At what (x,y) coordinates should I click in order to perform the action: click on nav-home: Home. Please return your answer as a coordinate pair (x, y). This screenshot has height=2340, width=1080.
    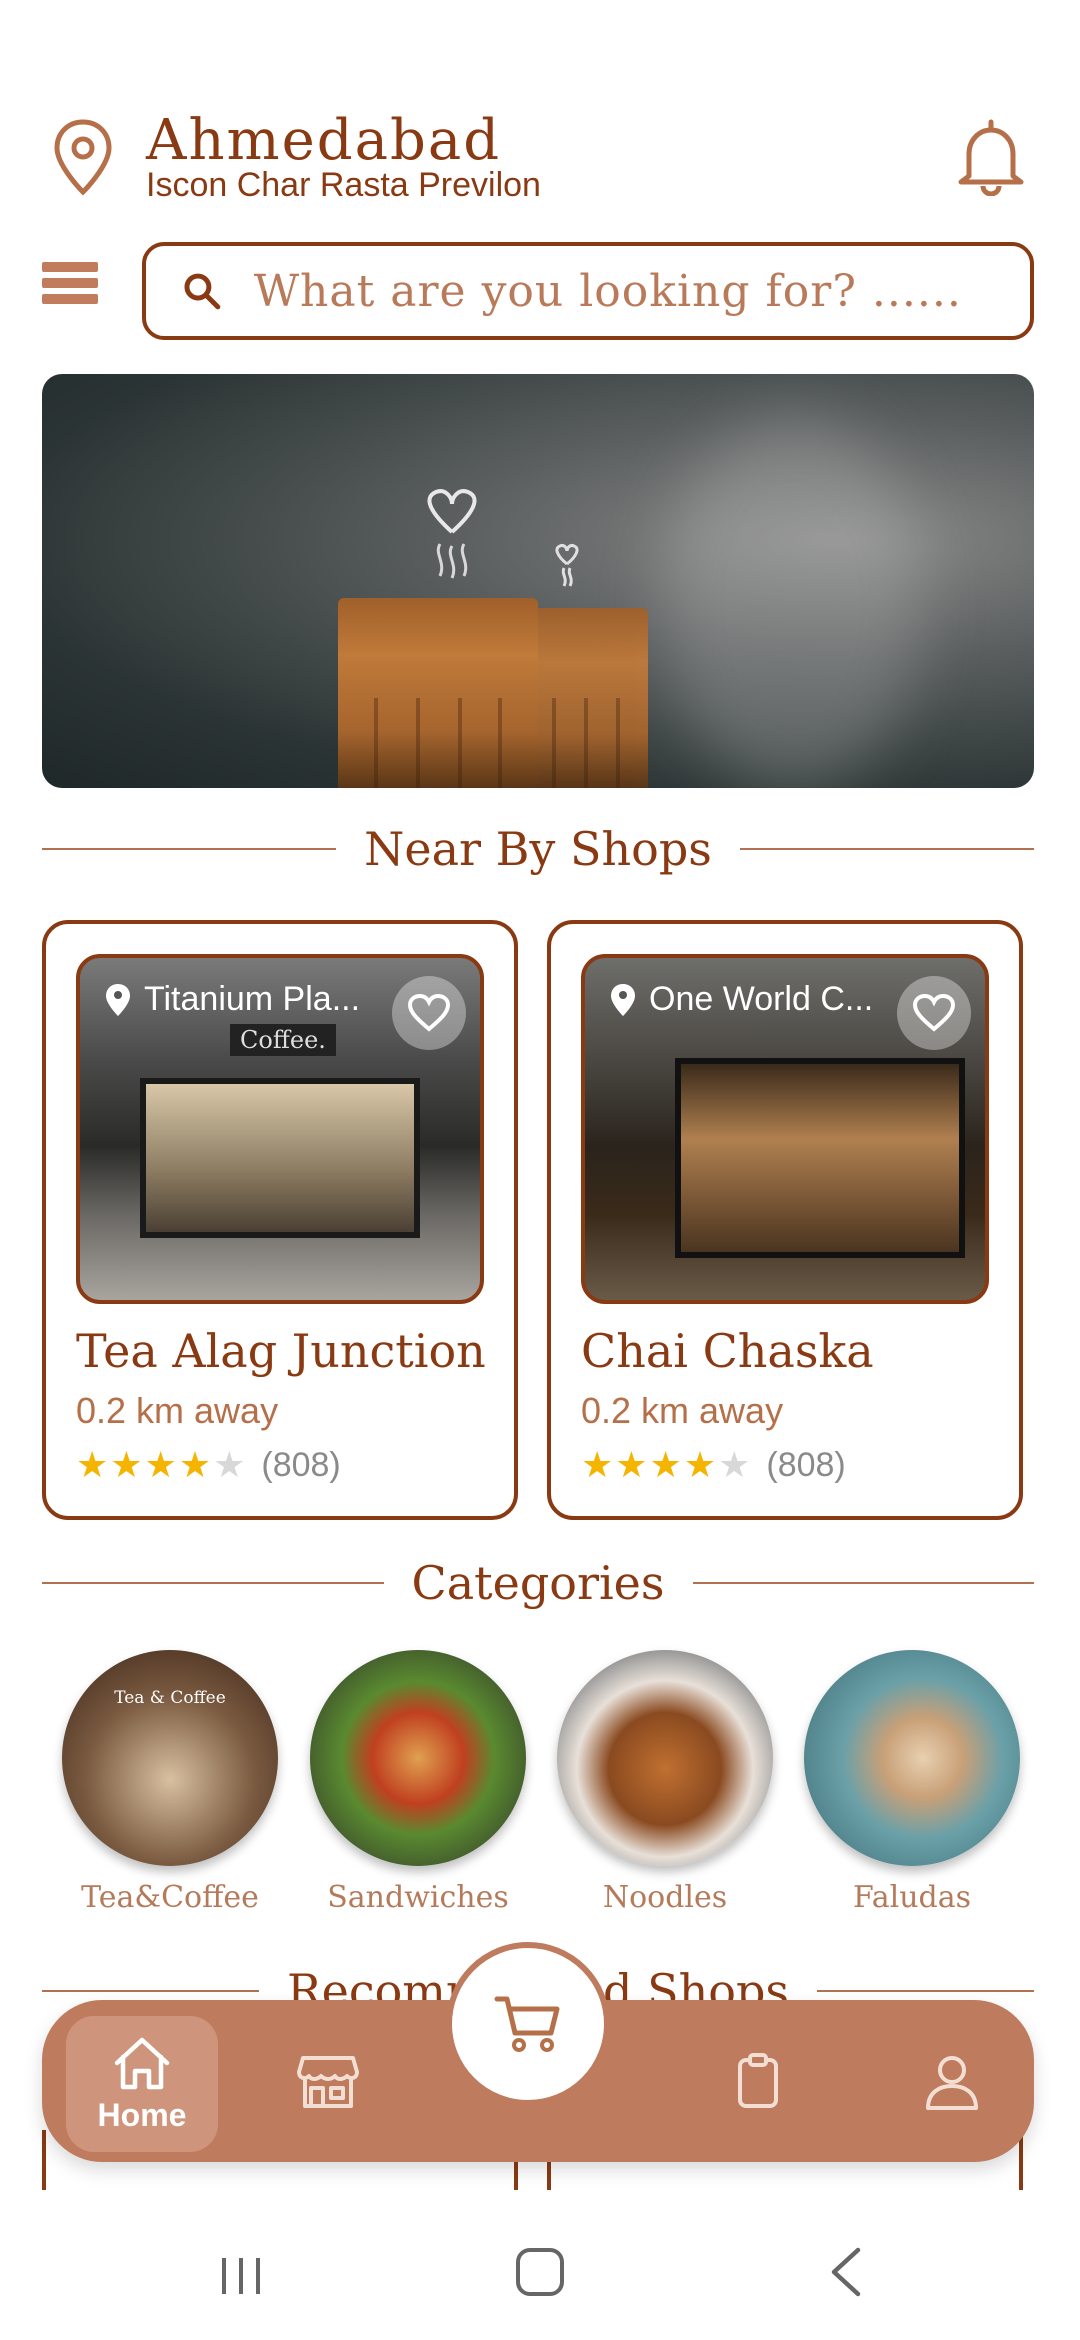
    Looking at the image, I should click on (142, 2084).